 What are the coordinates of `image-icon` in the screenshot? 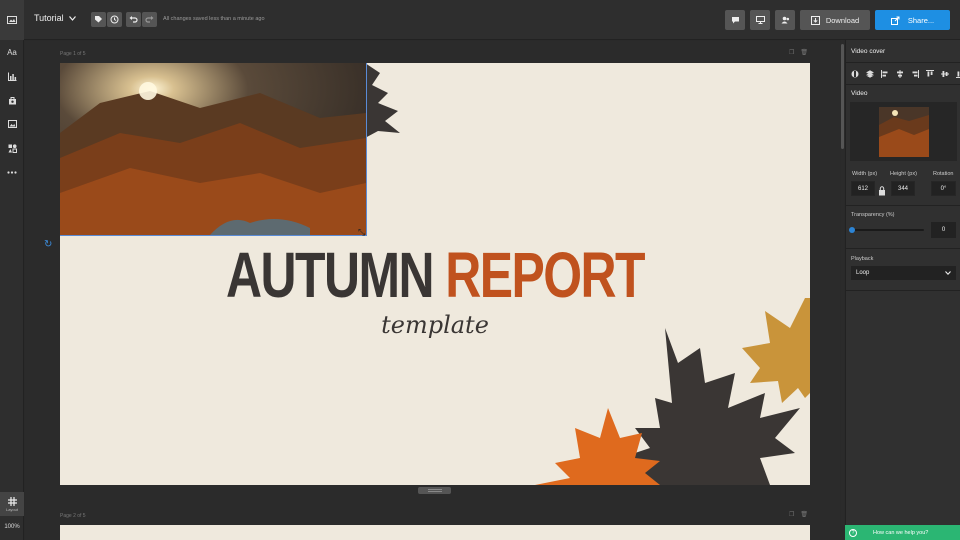 It's located at (12, 124).